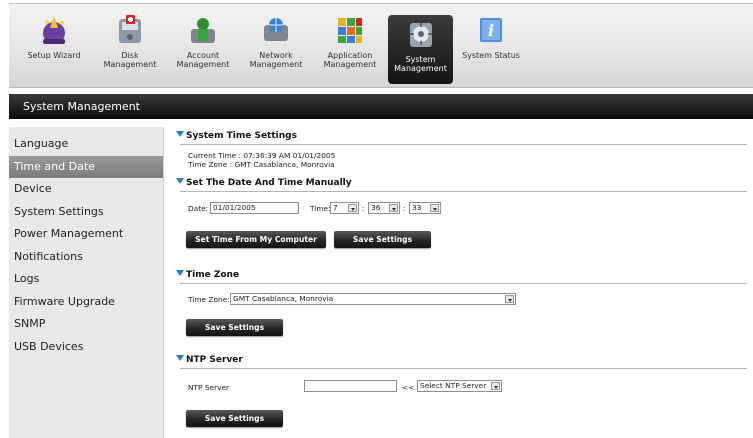 Image resolution: width=753 pixels, height=438 pixels. I want to click on time-zone-heading: Time Zone, so click(207, 275).